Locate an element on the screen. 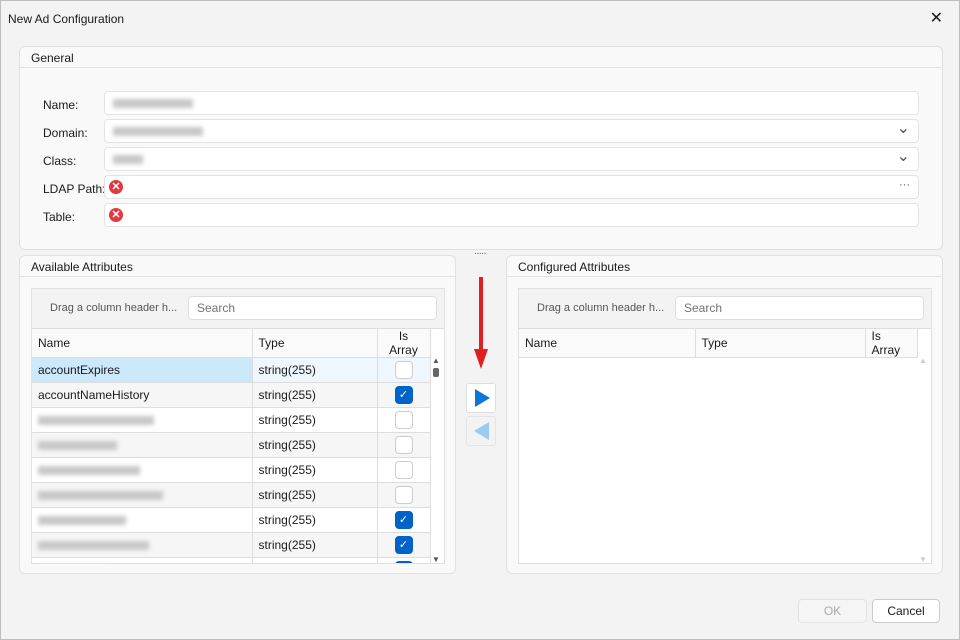 Image resolution: width=960 pixels, height=640 pixels. splitter-handle: ····· is located at coordinates (480, 253).